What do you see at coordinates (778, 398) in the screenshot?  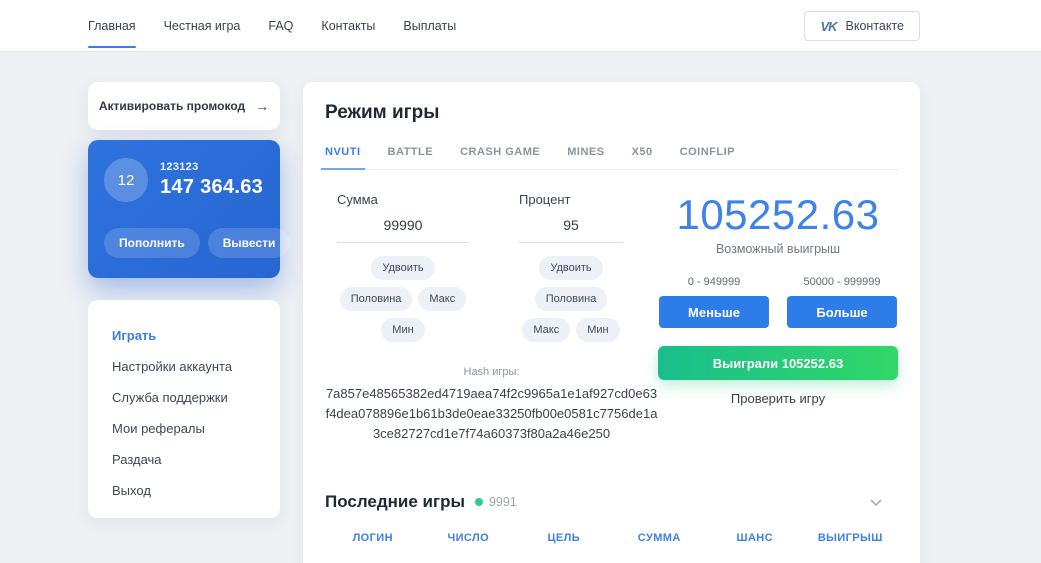 I see `check-game-link: Проверить игру` at bounding box center [778, 398].